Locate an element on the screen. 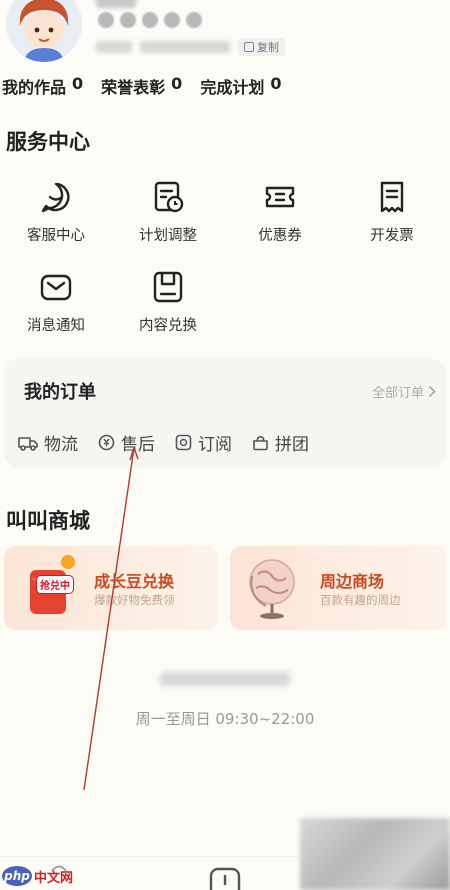 This screenshot has width=450, height=890. service-customer-support: 客服中心 is located at coordinates (56, 212).